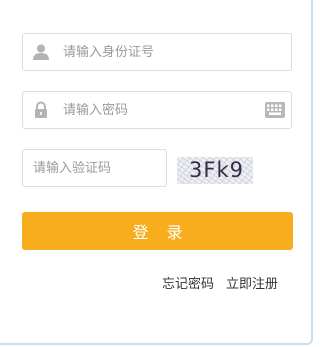  I want to click on password-field, so click(157, 110).